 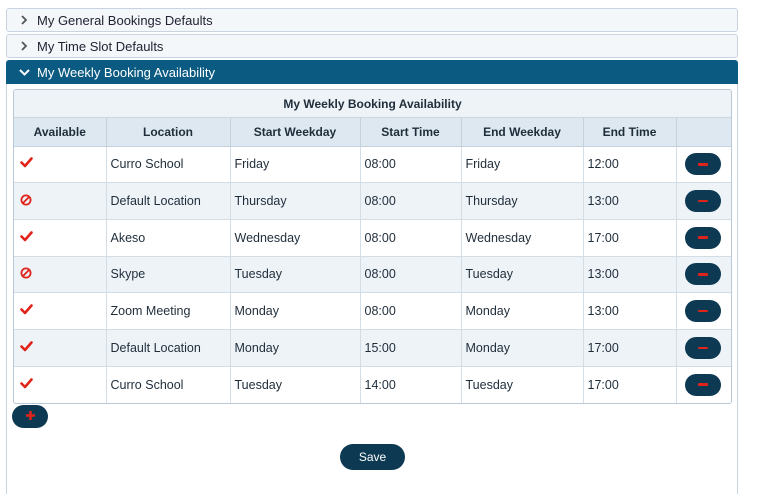 What do you see at coordinates (168, 275) in the screenshot?
I see `location-cell: Skype` at bounding box center [168, 275].